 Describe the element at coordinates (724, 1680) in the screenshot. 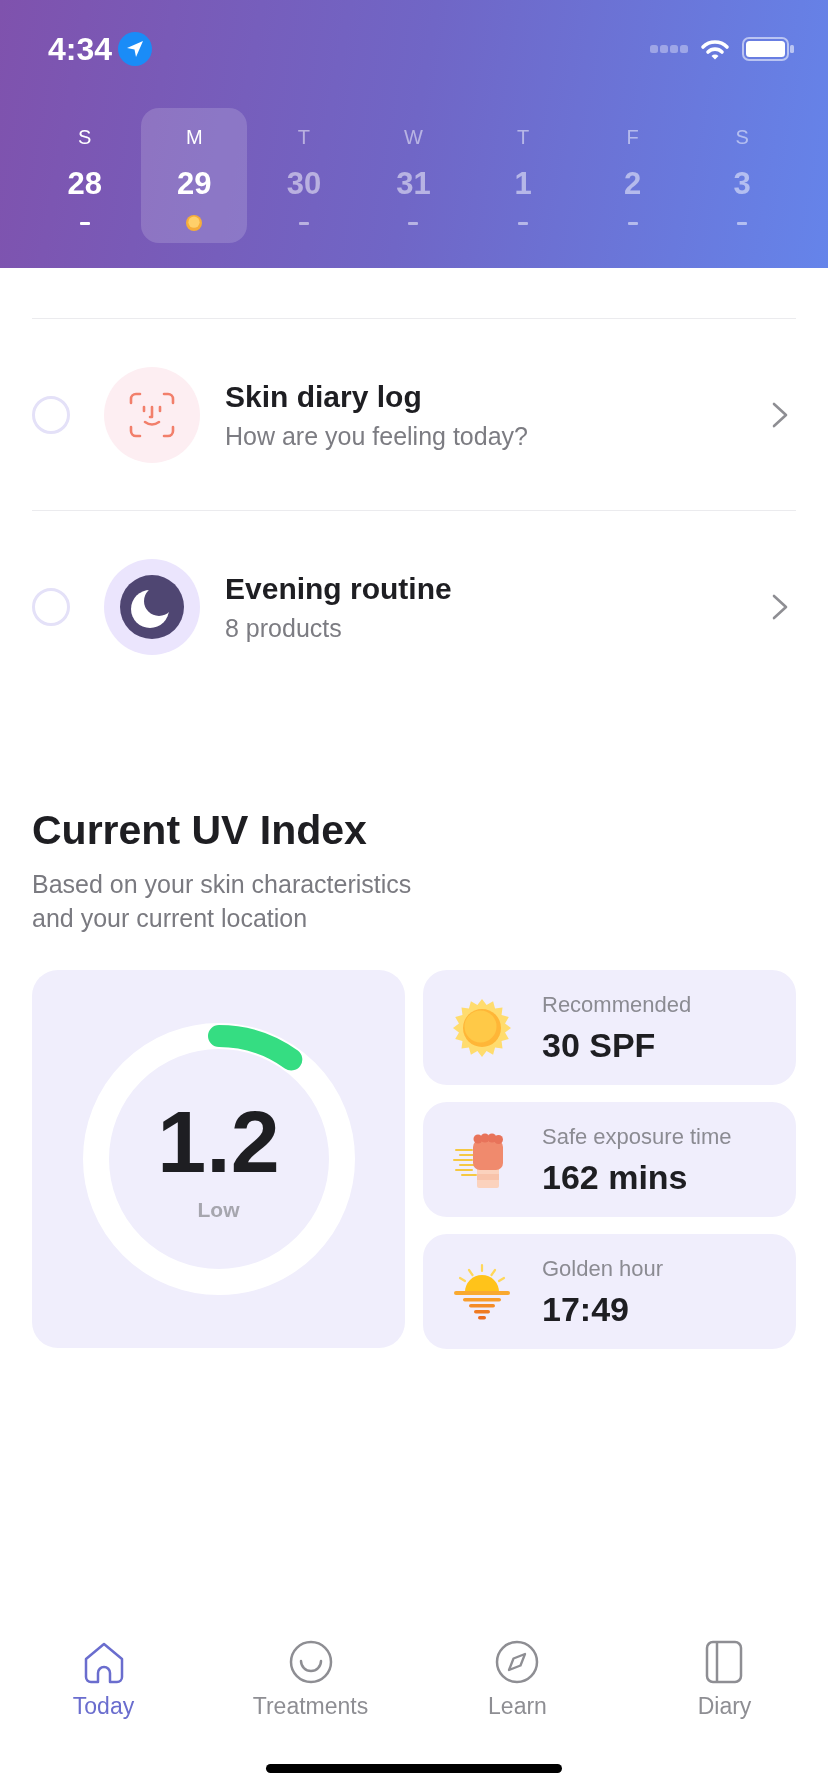

I see `tab-button: Diary` at that location.